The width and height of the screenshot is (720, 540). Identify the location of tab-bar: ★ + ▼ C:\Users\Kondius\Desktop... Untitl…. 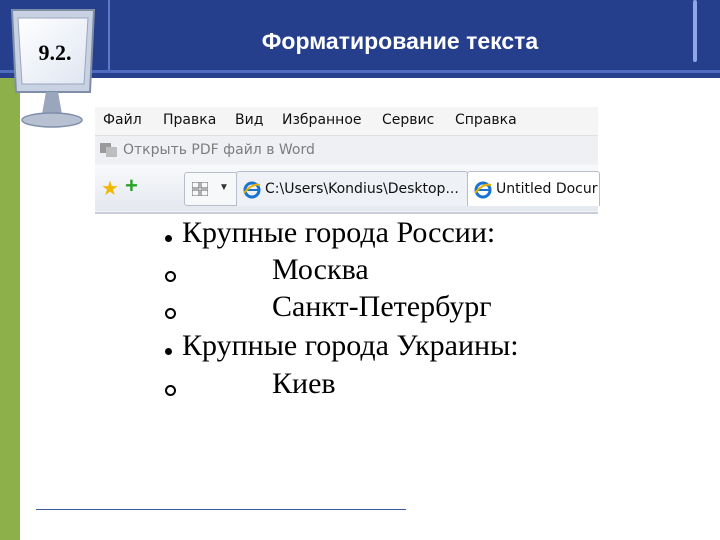
(347, 188).